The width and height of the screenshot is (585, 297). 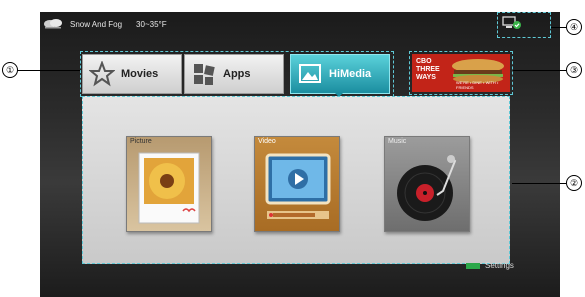 I want to click on green-key-icon, so click(x=473, y=265).